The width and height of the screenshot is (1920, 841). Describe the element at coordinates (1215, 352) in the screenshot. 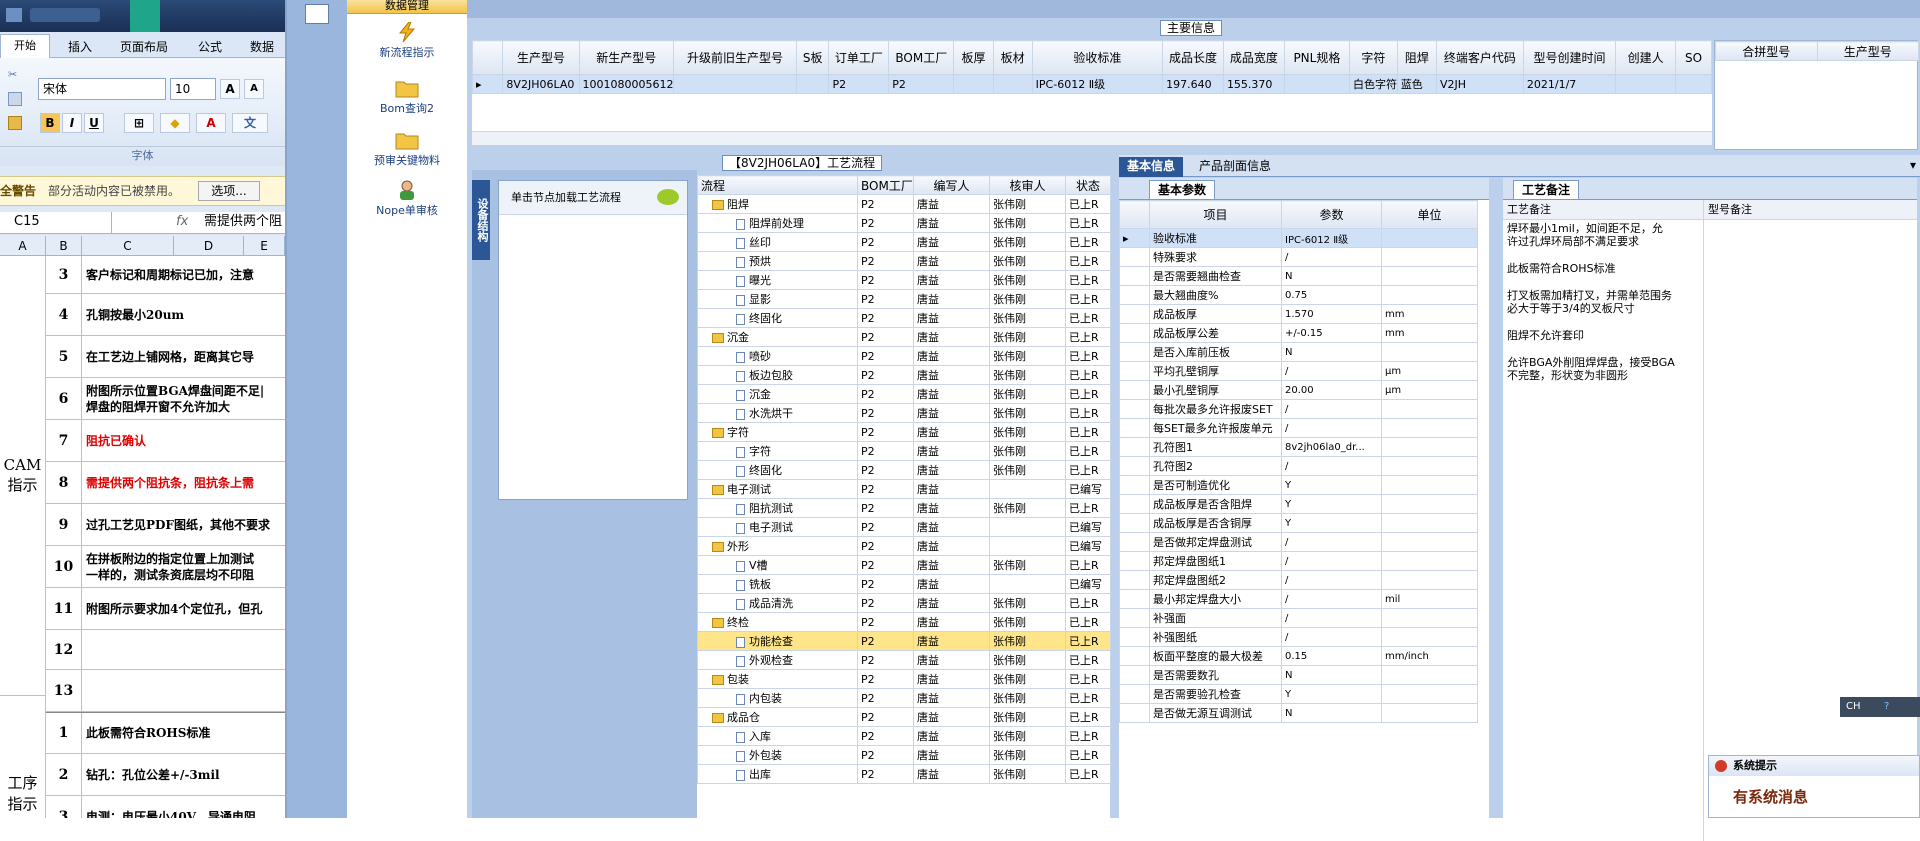

I see `cell: 是否入库前压板` at that location.